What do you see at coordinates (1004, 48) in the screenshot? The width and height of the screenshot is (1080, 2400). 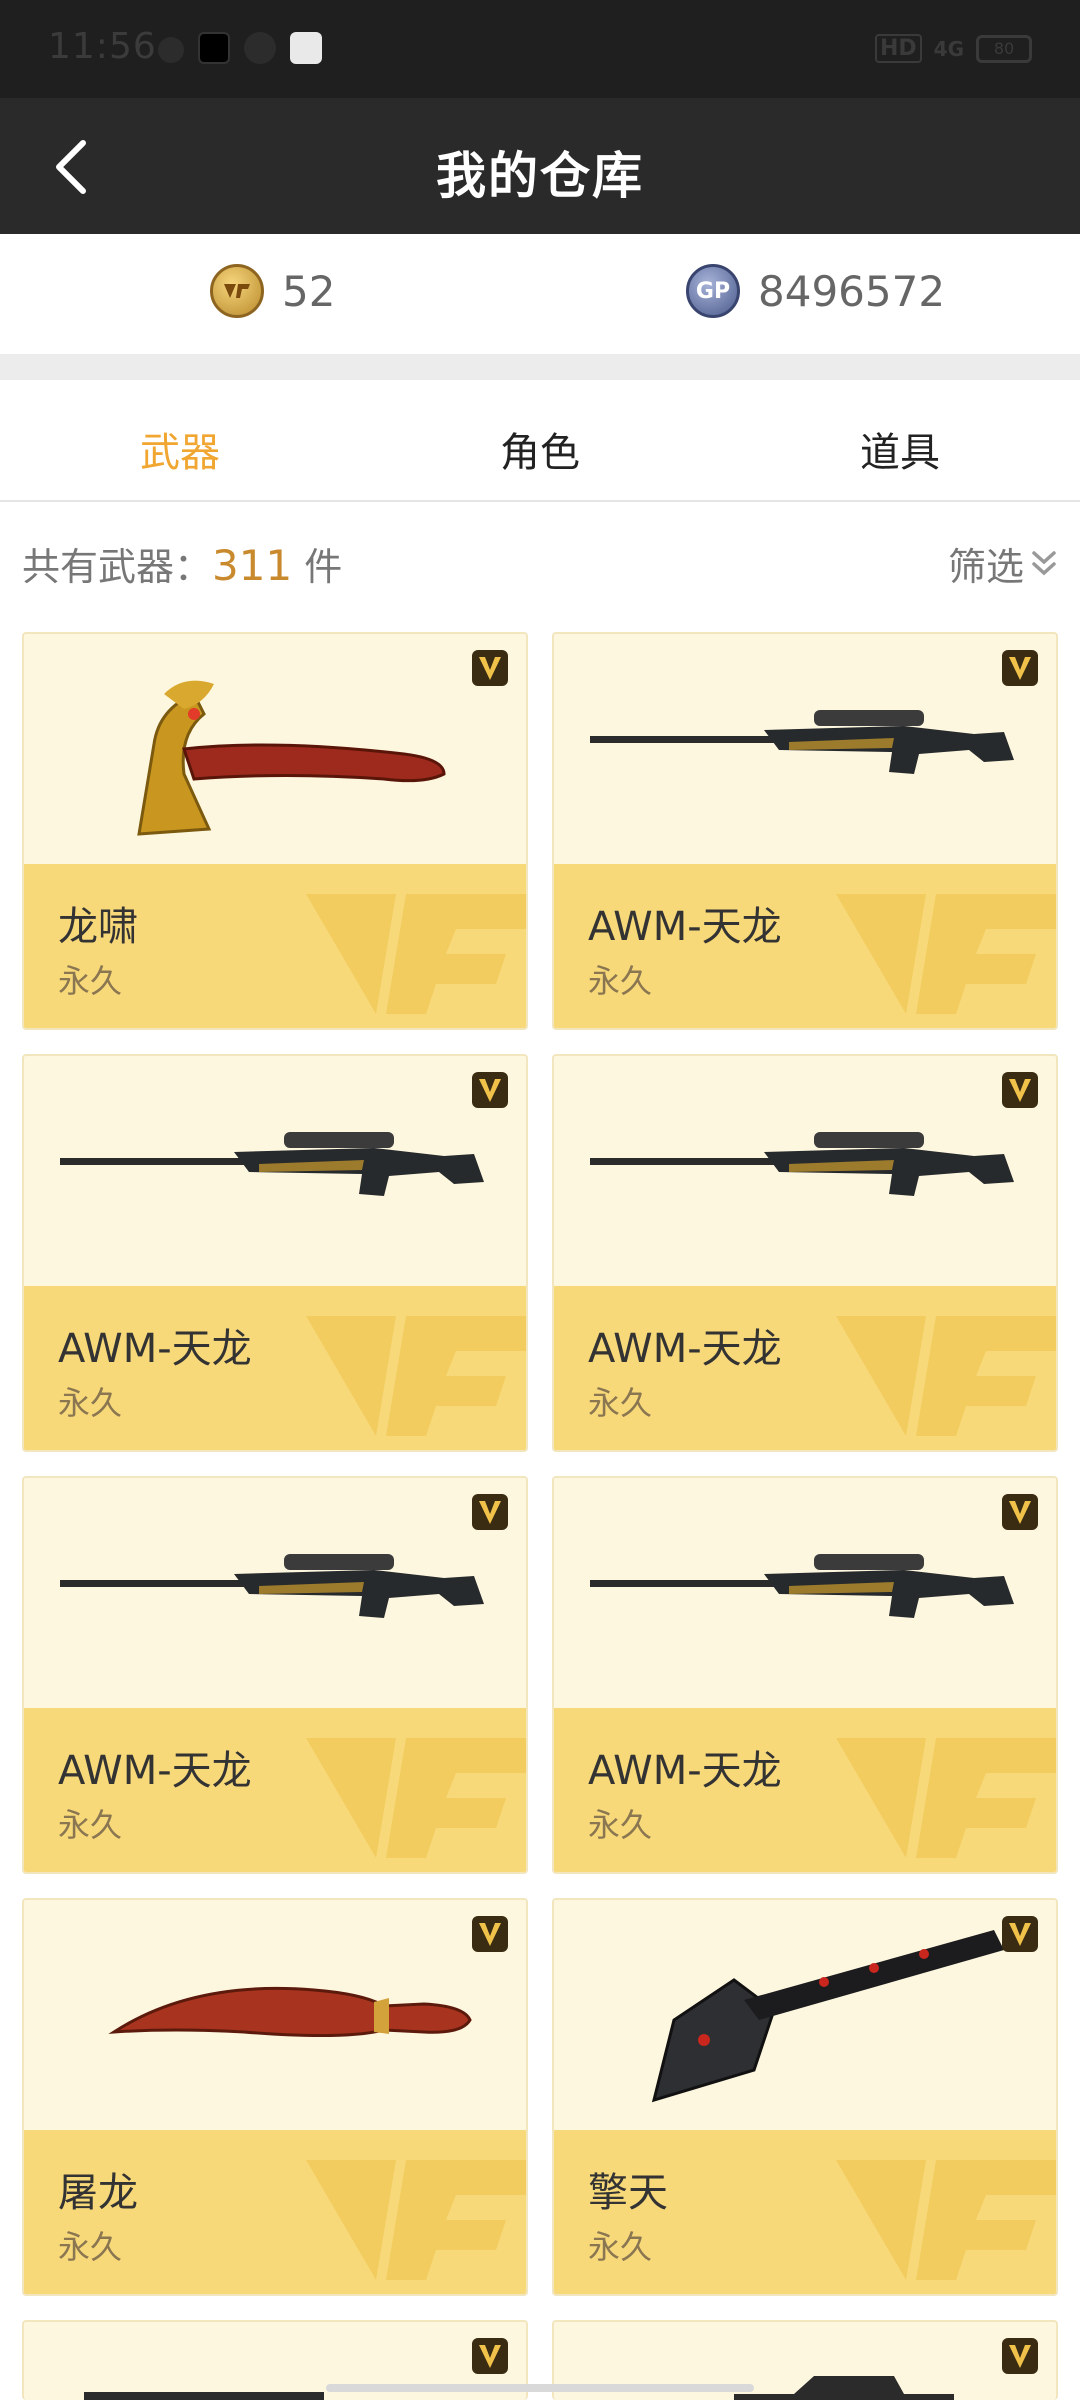 I see `battery-icon: 80` at bounding box center [1004, 48].